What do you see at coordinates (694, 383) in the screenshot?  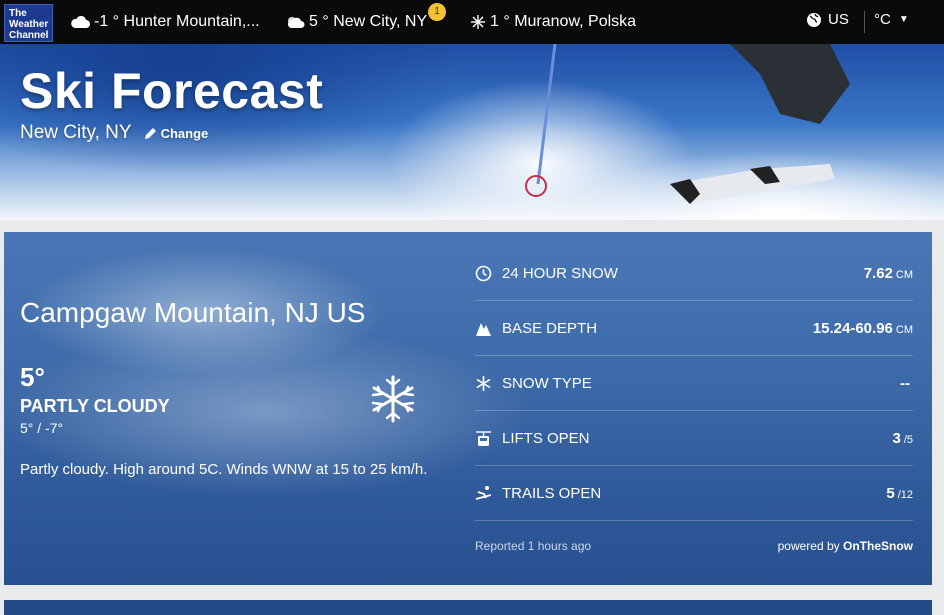 I see `stat-row-snow-type: SNOW TYPE --` at bounding box center [694, 383].